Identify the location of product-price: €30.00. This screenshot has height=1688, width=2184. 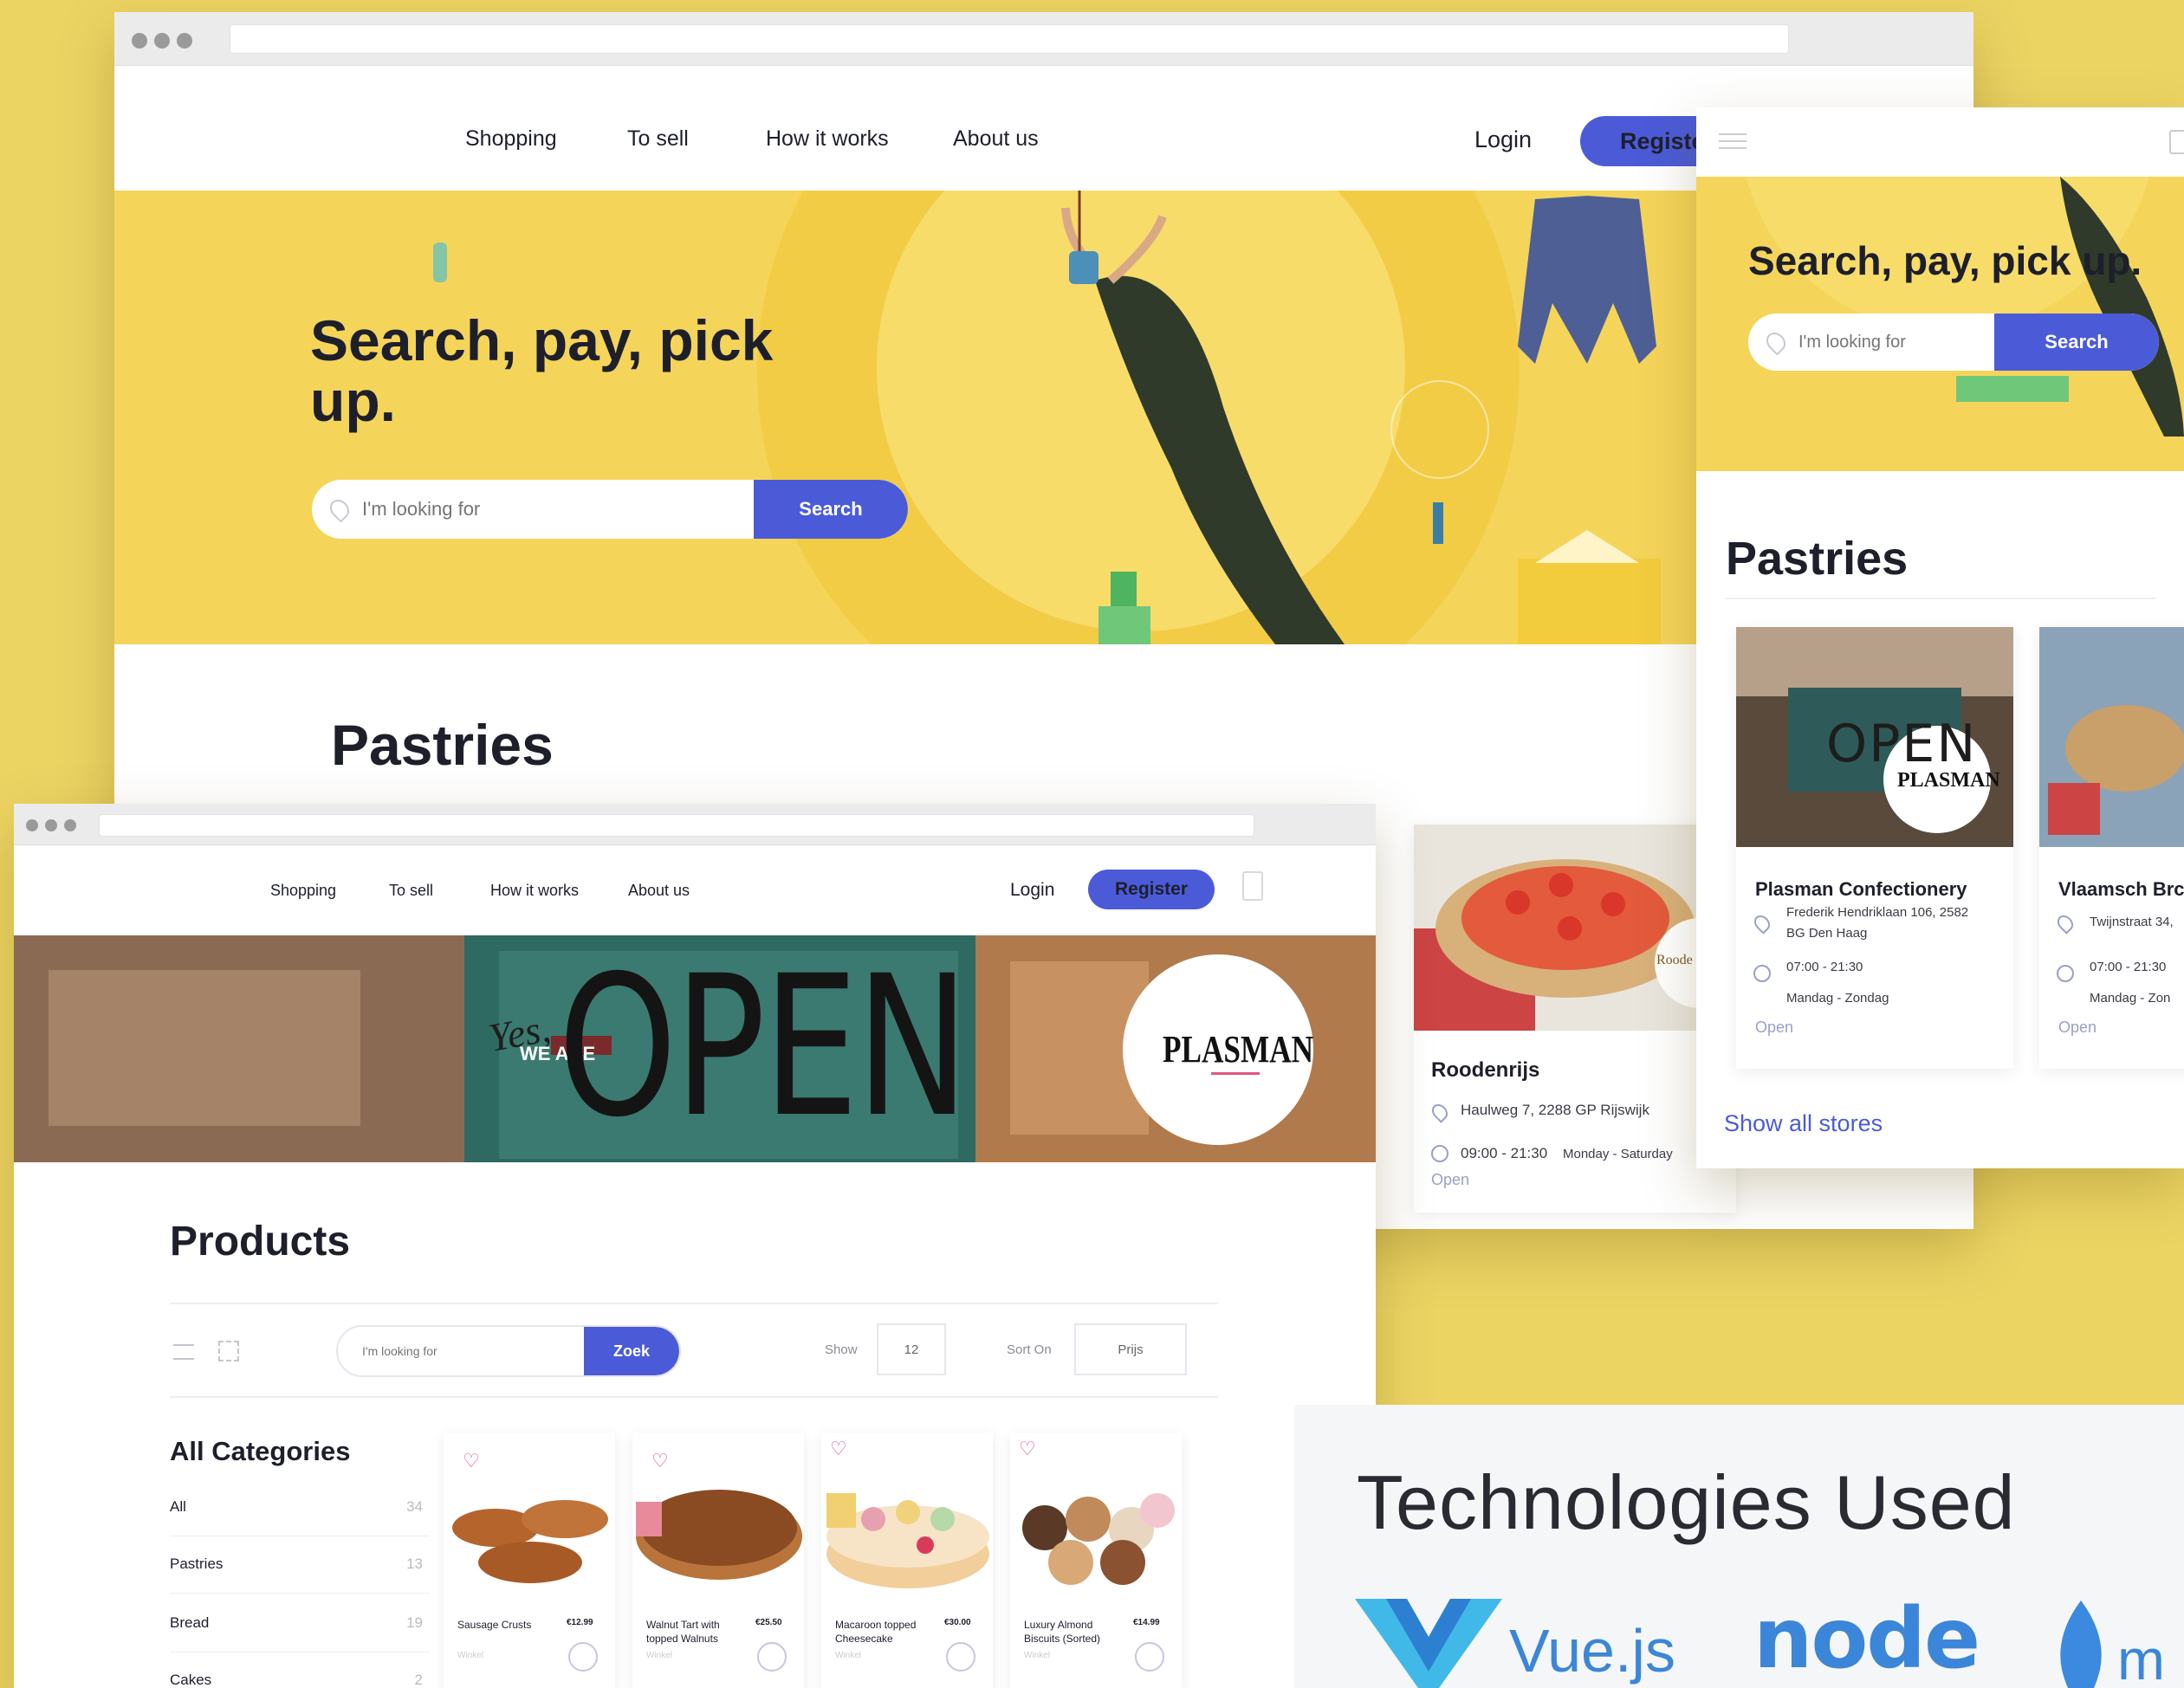
(957, 1622).